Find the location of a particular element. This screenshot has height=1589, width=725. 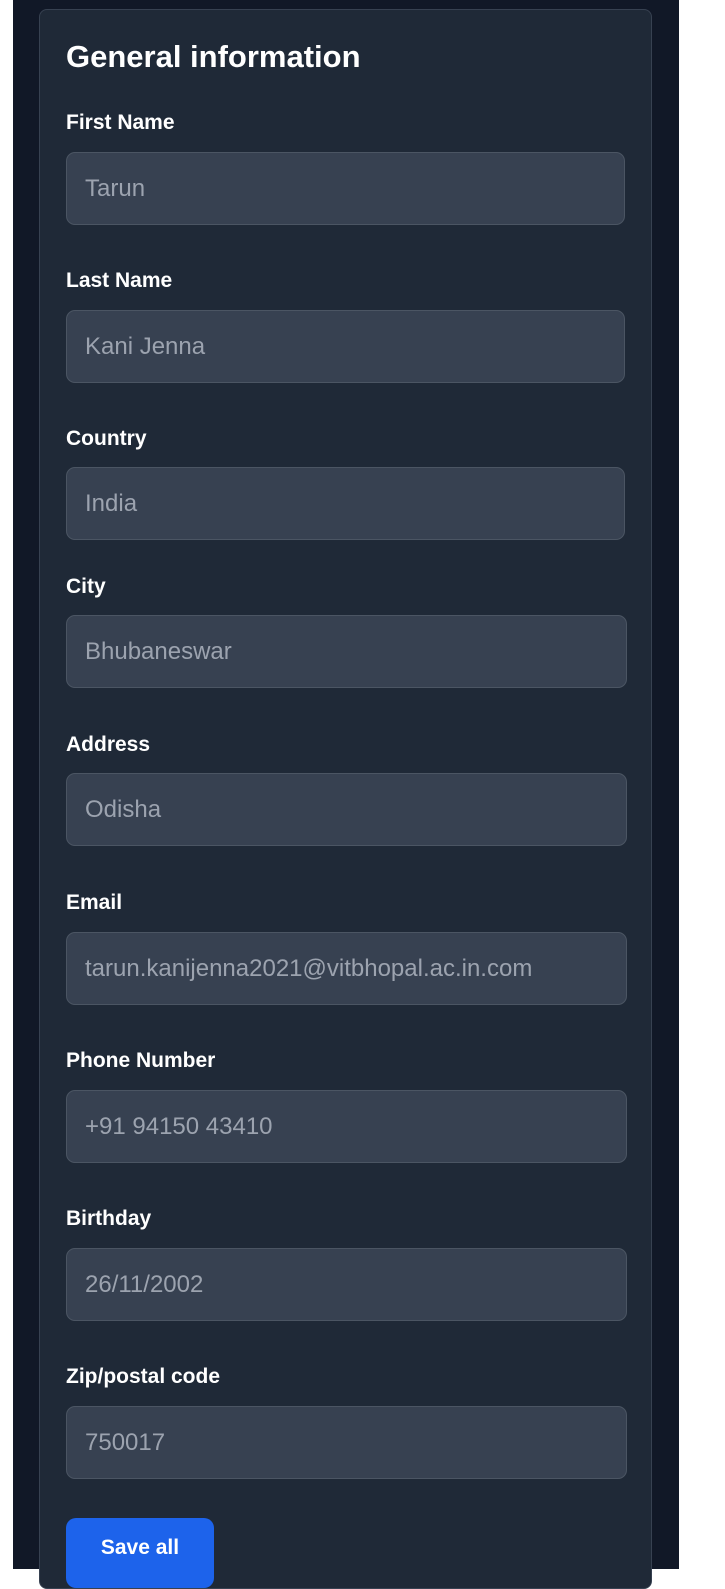

last-name-label: Last Name is located at coordinates (119, 280).